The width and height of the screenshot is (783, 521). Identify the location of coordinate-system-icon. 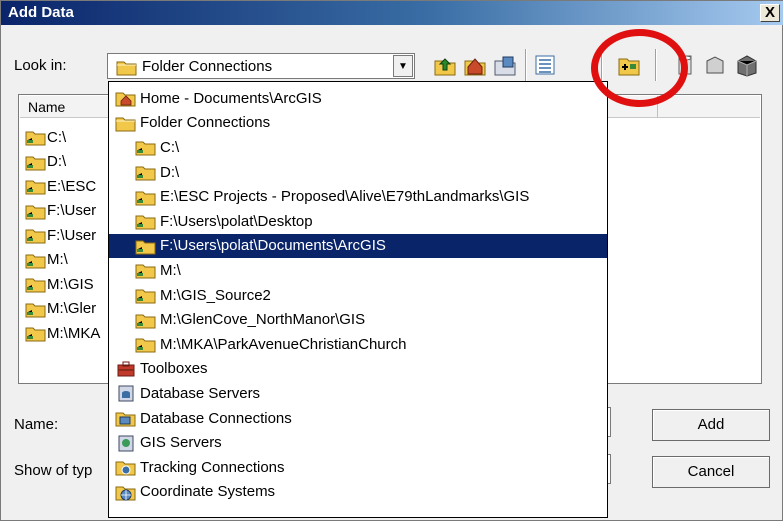
(126, 492).